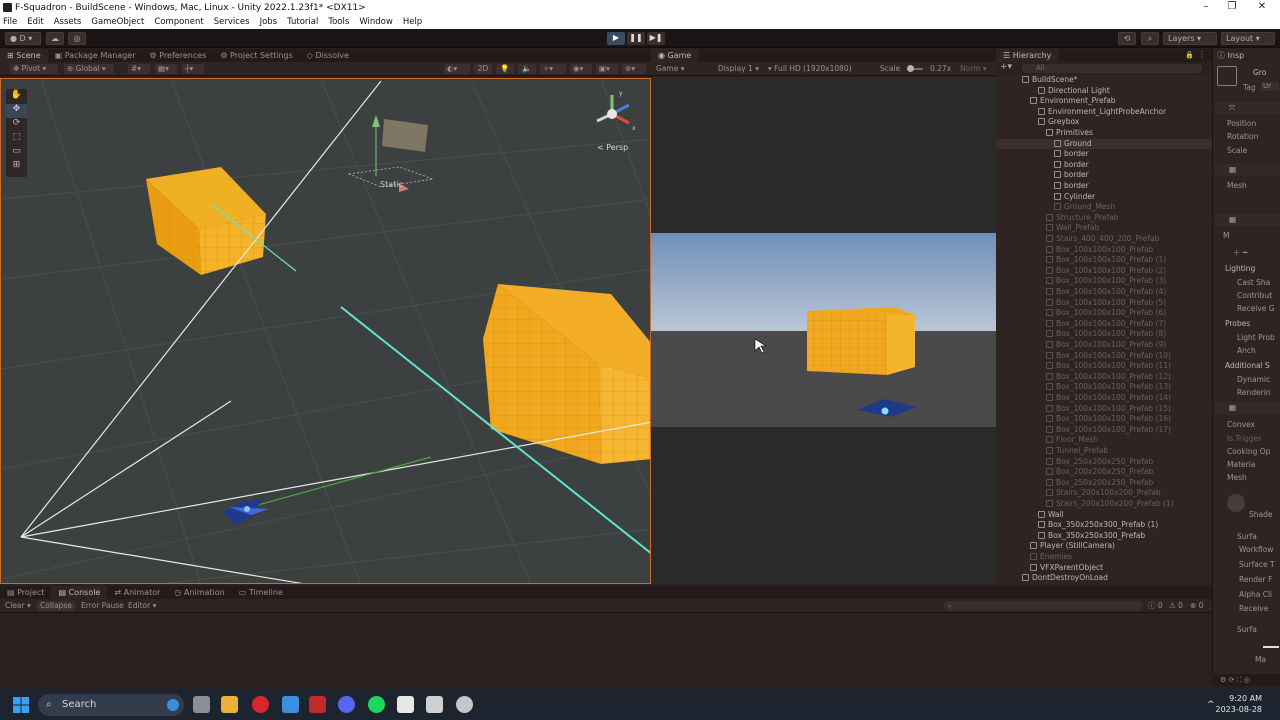 The height and width of the screenshot is (720, 1280). I want to click on hand-tool-icon: ✋, so click(16, 97).